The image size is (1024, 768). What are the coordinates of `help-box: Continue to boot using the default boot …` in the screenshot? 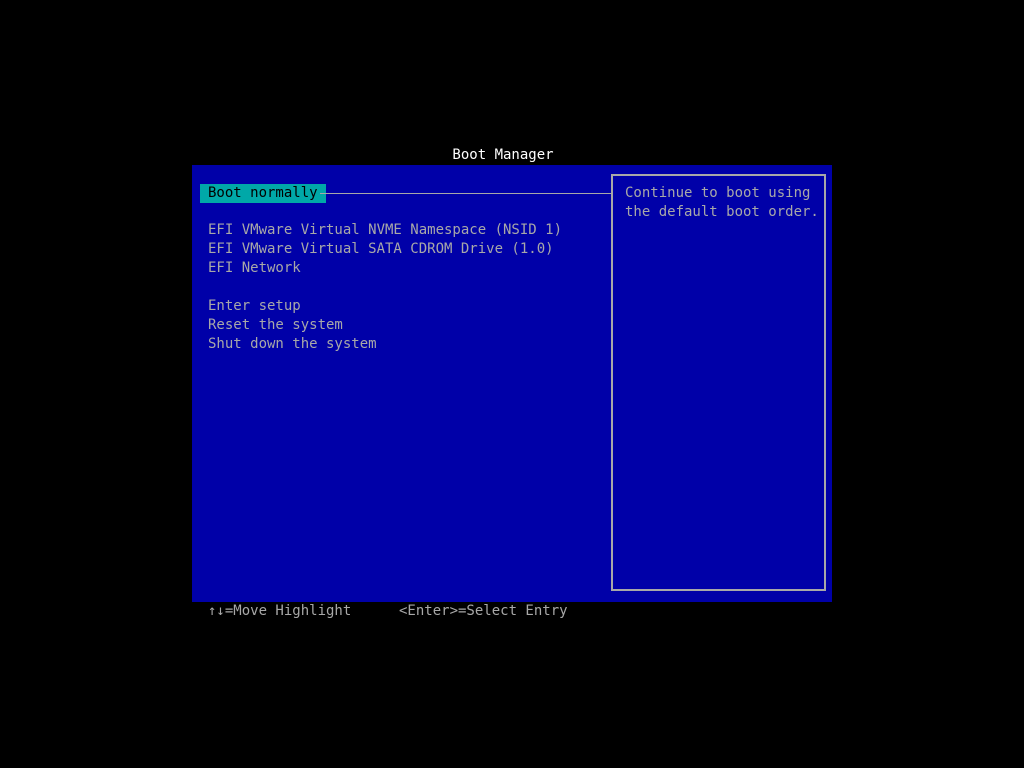 It's located at (718, 382).